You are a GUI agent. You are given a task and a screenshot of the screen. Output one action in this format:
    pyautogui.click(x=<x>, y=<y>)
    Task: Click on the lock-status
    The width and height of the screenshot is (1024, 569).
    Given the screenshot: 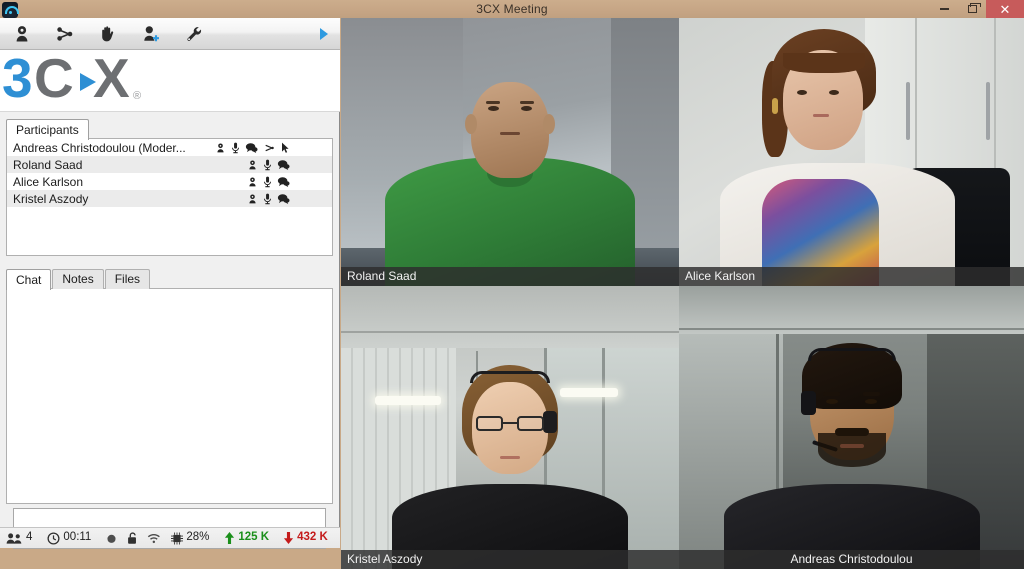 What is the action you would take?
    pyautogui.click(x=132, y=538)
    